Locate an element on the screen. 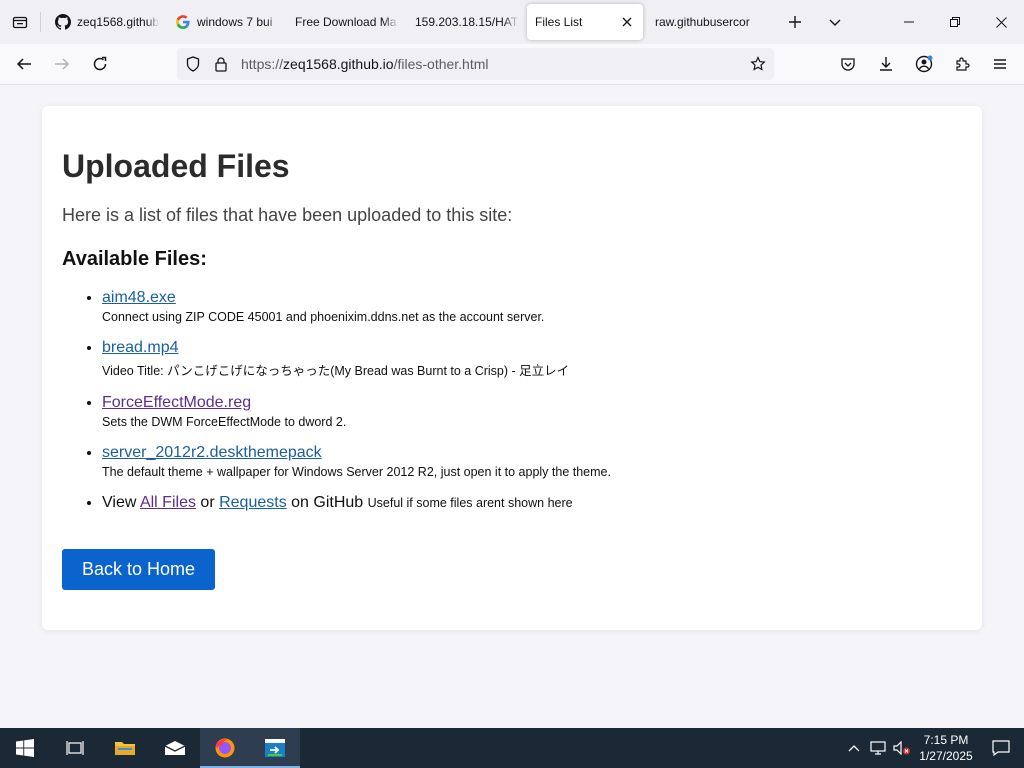 The height and width of the screenshot is (768, 1024). show-hidden-icons-button is located at coordinates (854, 748).